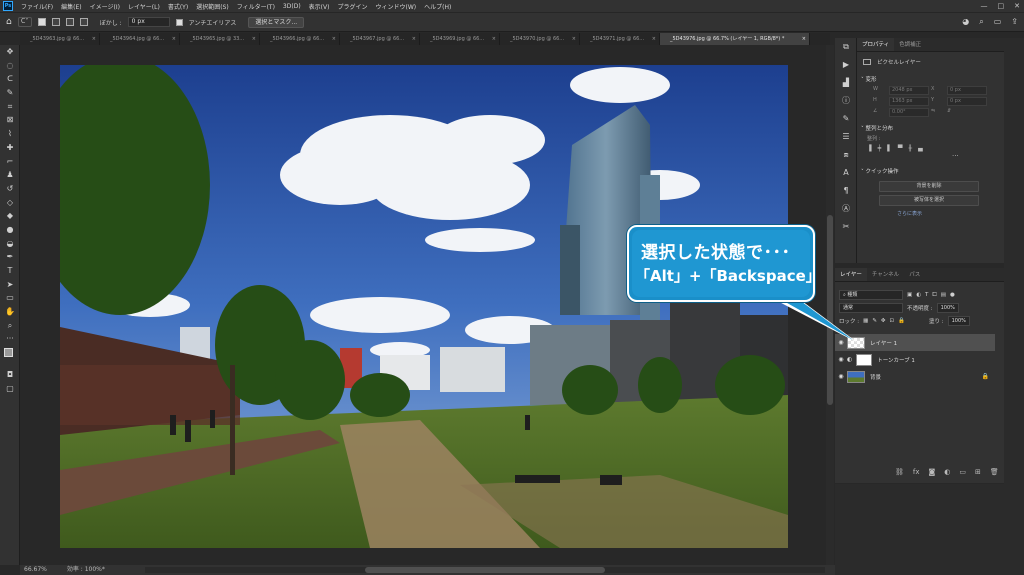 This screenshot has width=1024, height=575. What do you see at coordinates (889, 148) in the screenshot?
I see `align-right-icon: ▌` at bounding box center [889, 148].